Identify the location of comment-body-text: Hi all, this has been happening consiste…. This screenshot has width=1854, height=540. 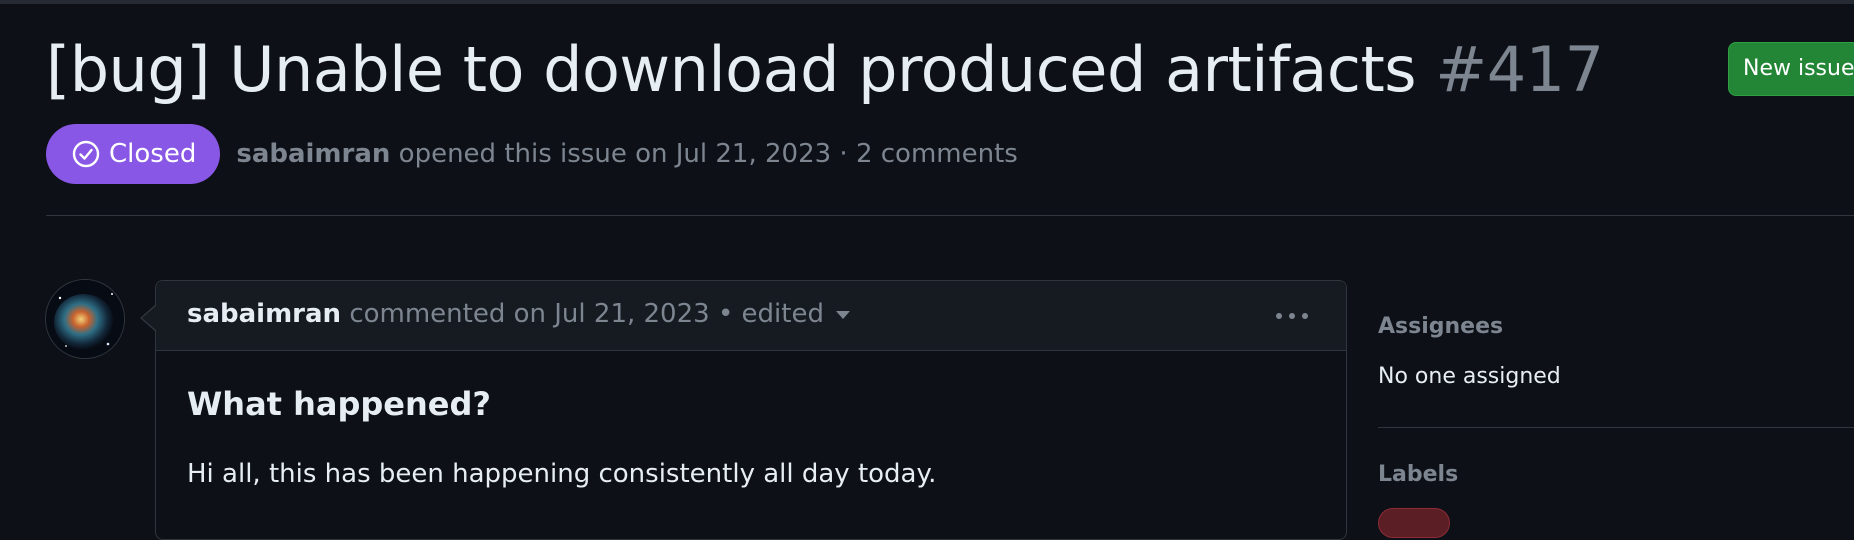
(562, 474).